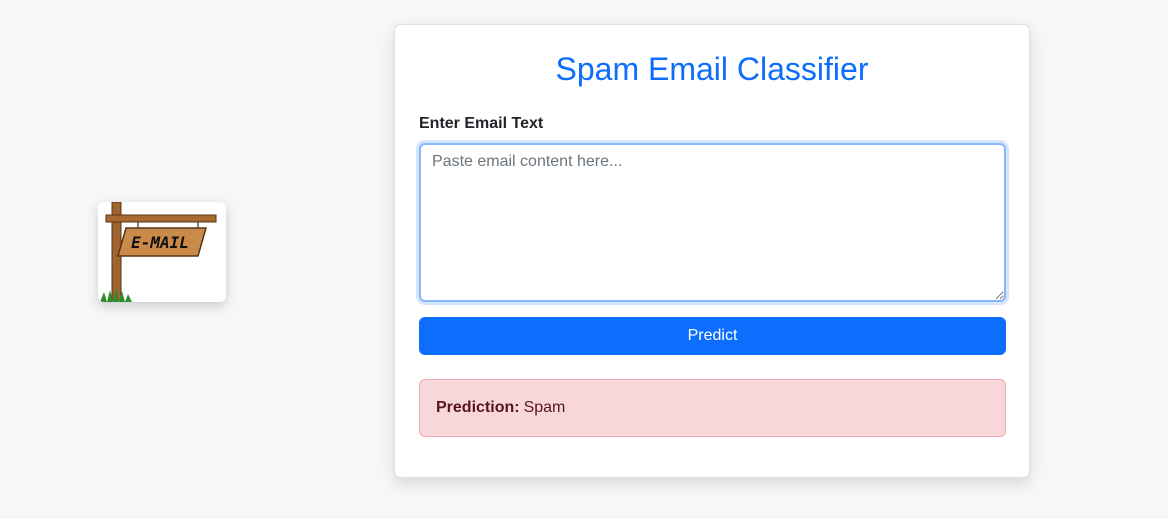 The image size is (1168, 519). What do you see at coordinates (712, 336) in the screenshot?
I see `predict-button: Predict` at bounding box center [712, 336].